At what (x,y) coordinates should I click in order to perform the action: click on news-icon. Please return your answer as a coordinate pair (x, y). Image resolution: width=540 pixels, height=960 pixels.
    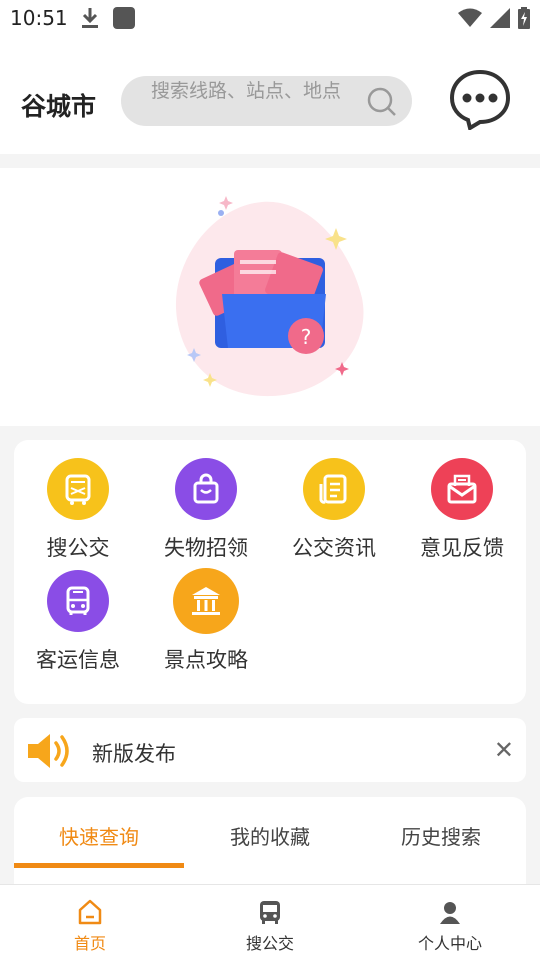
    Looking at the image, I should click on (334, 489).